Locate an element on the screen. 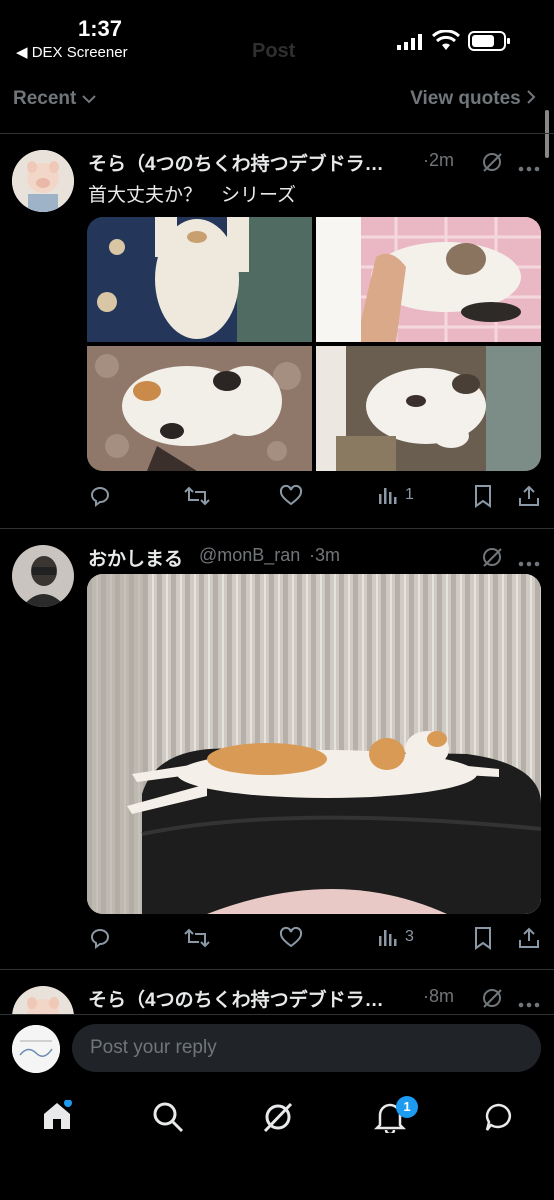 The image size is (554, 1200). wifi-icon is located at coordinates (446, 43).